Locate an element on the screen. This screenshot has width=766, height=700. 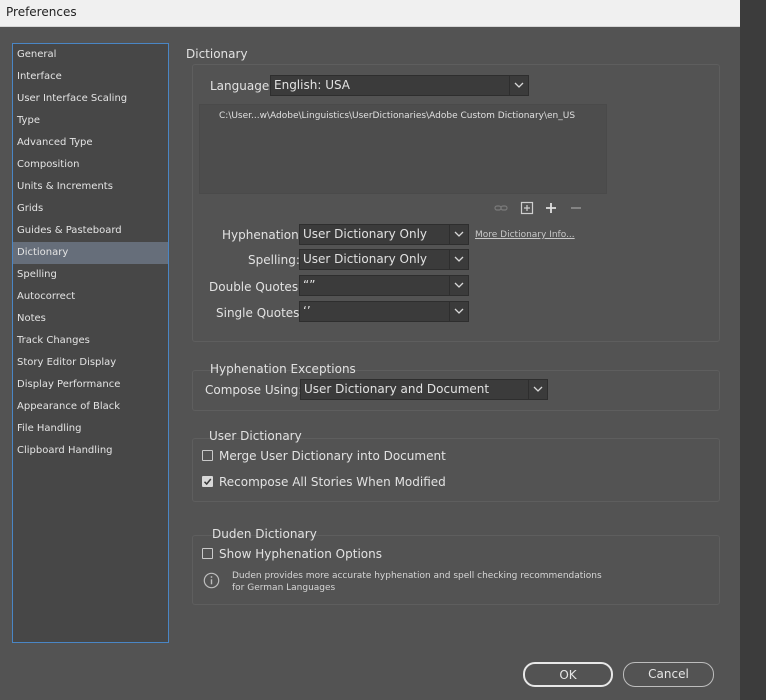
link-icon is located at coordinates (501, 208).